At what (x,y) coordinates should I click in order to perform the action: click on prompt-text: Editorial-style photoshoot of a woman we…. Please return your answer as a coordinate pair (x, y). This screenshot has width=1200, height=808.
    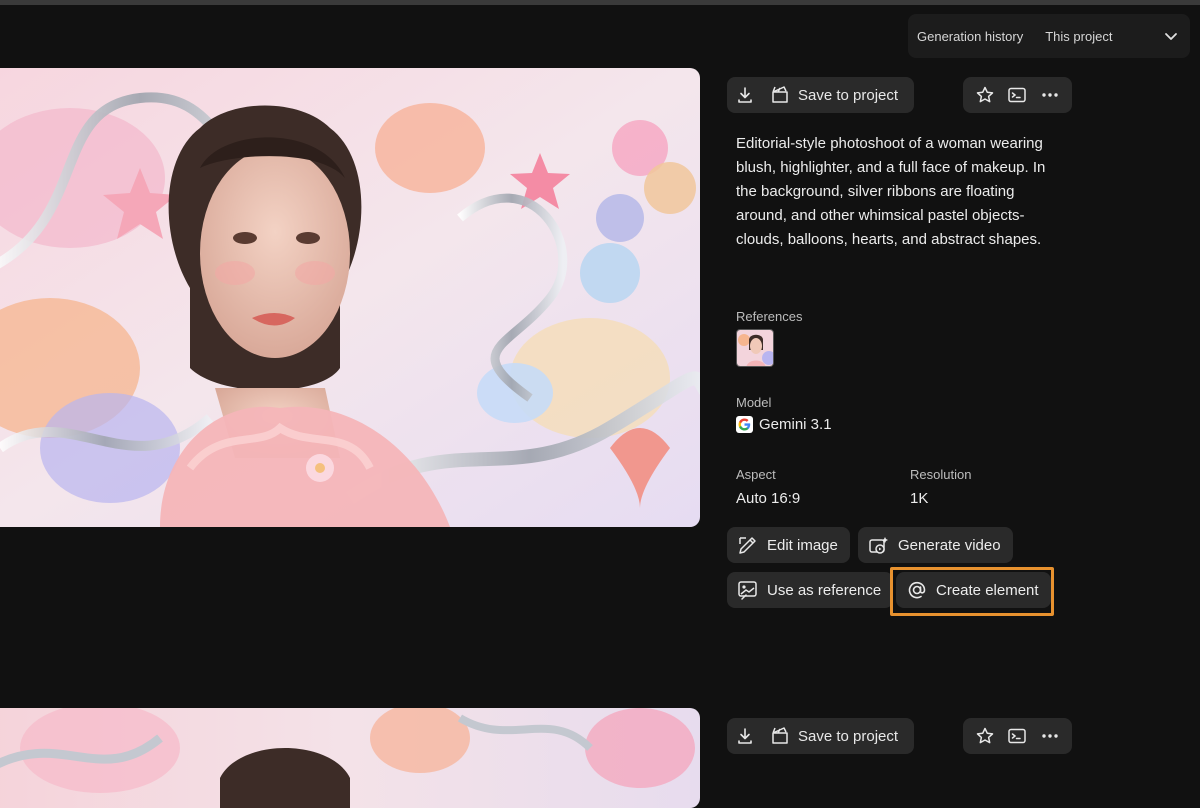
    Looking at the image, I should click on (891, 191).